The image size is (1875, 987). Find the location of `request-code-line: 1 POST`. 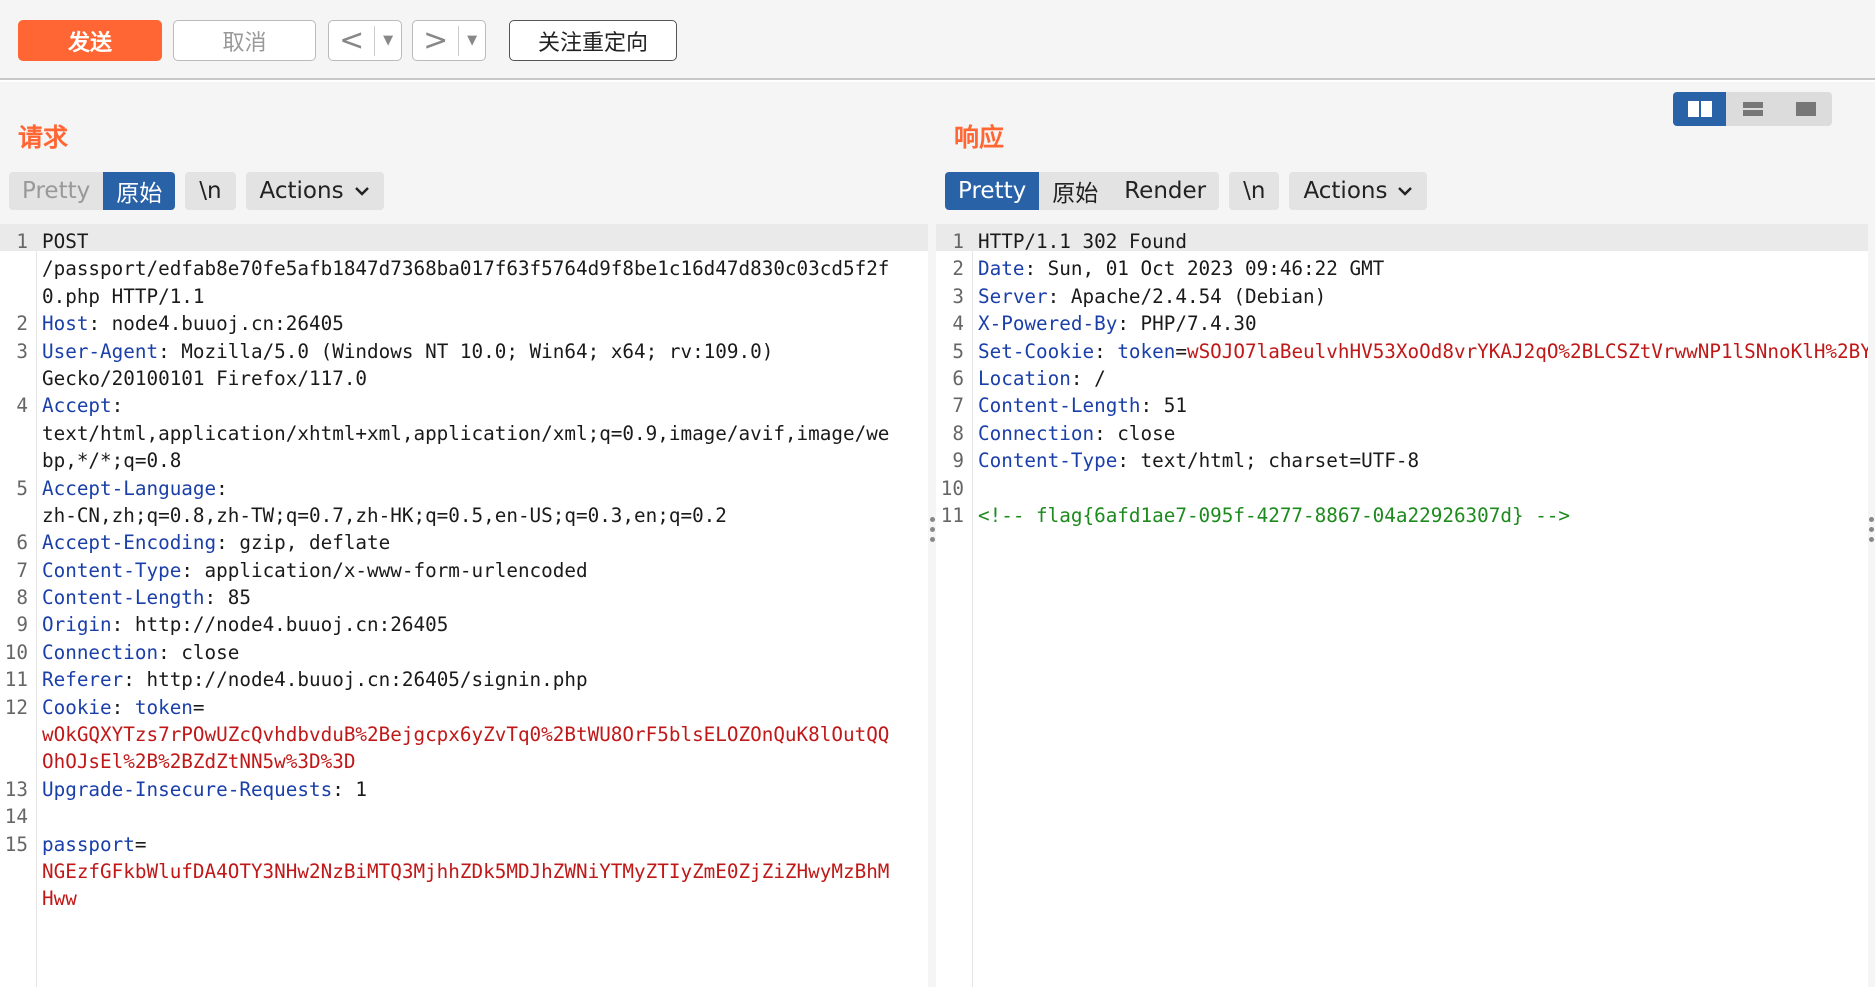

request-code-line: 1 POST is located at coordinates (464, 238).